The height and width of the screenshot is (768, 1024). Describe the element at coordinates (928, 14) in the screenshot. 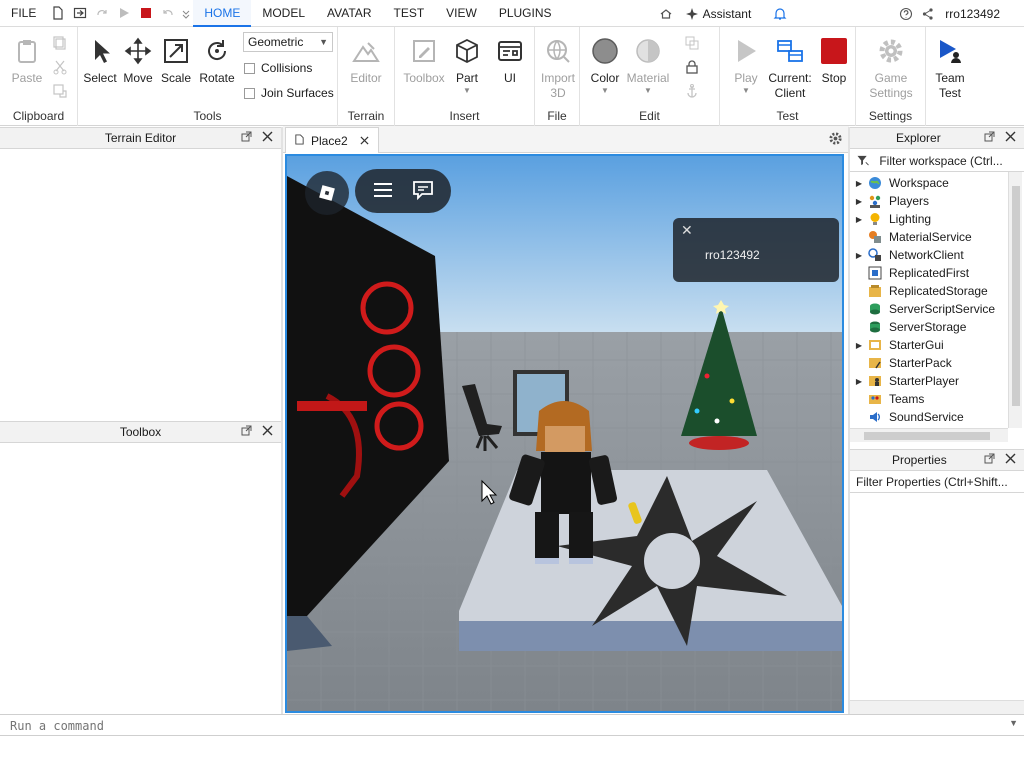

I see `share-icon` at that location.